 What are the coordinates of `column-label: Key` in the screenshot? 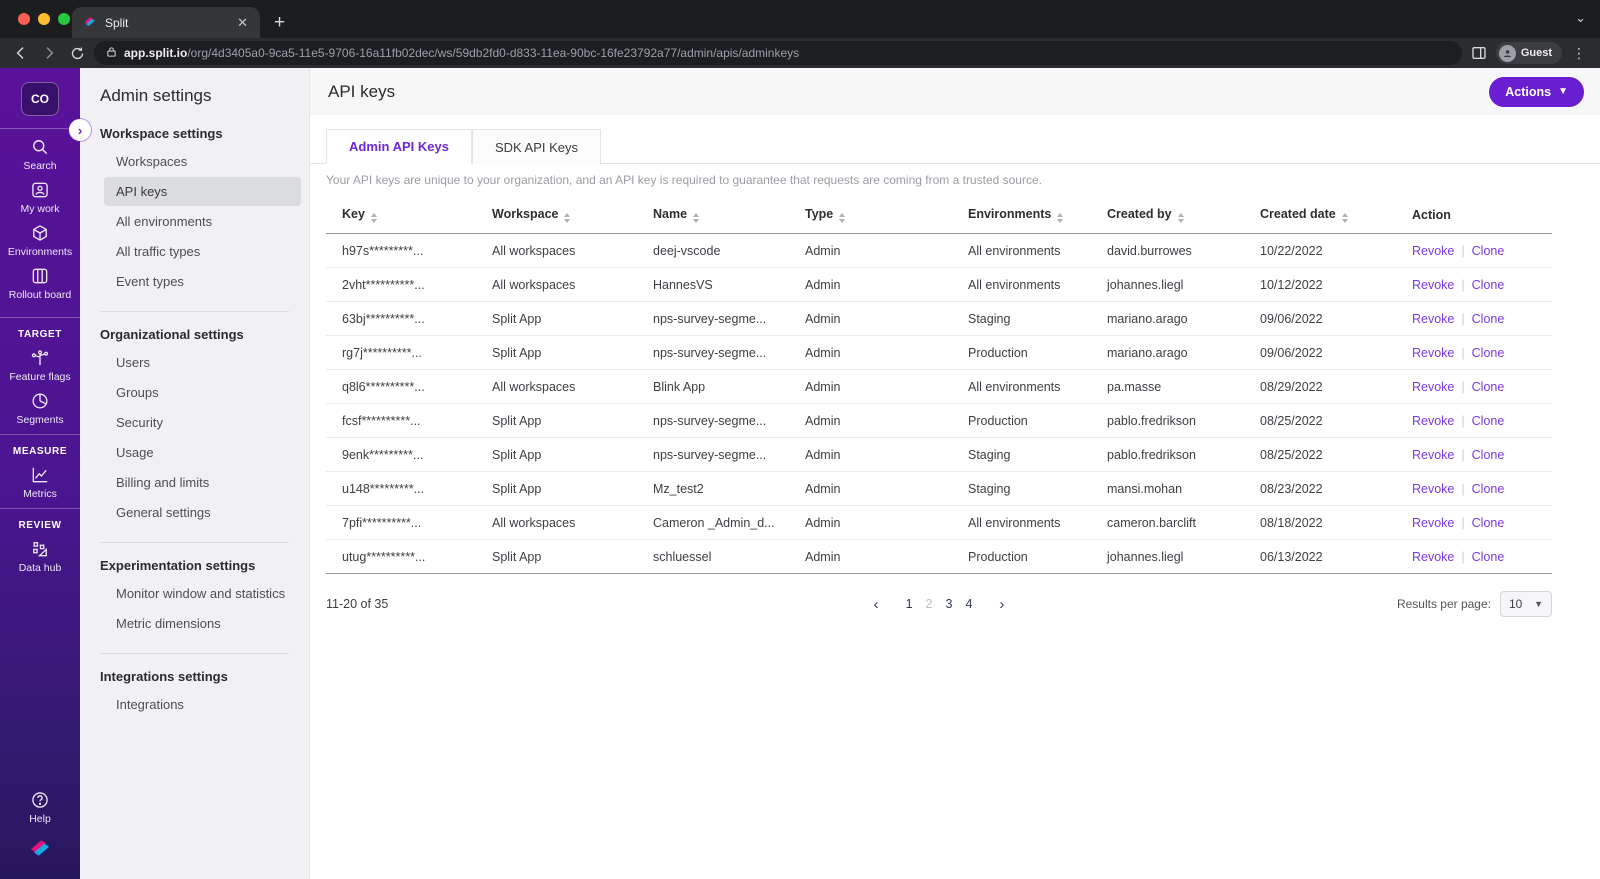 It's located at (353, 214).